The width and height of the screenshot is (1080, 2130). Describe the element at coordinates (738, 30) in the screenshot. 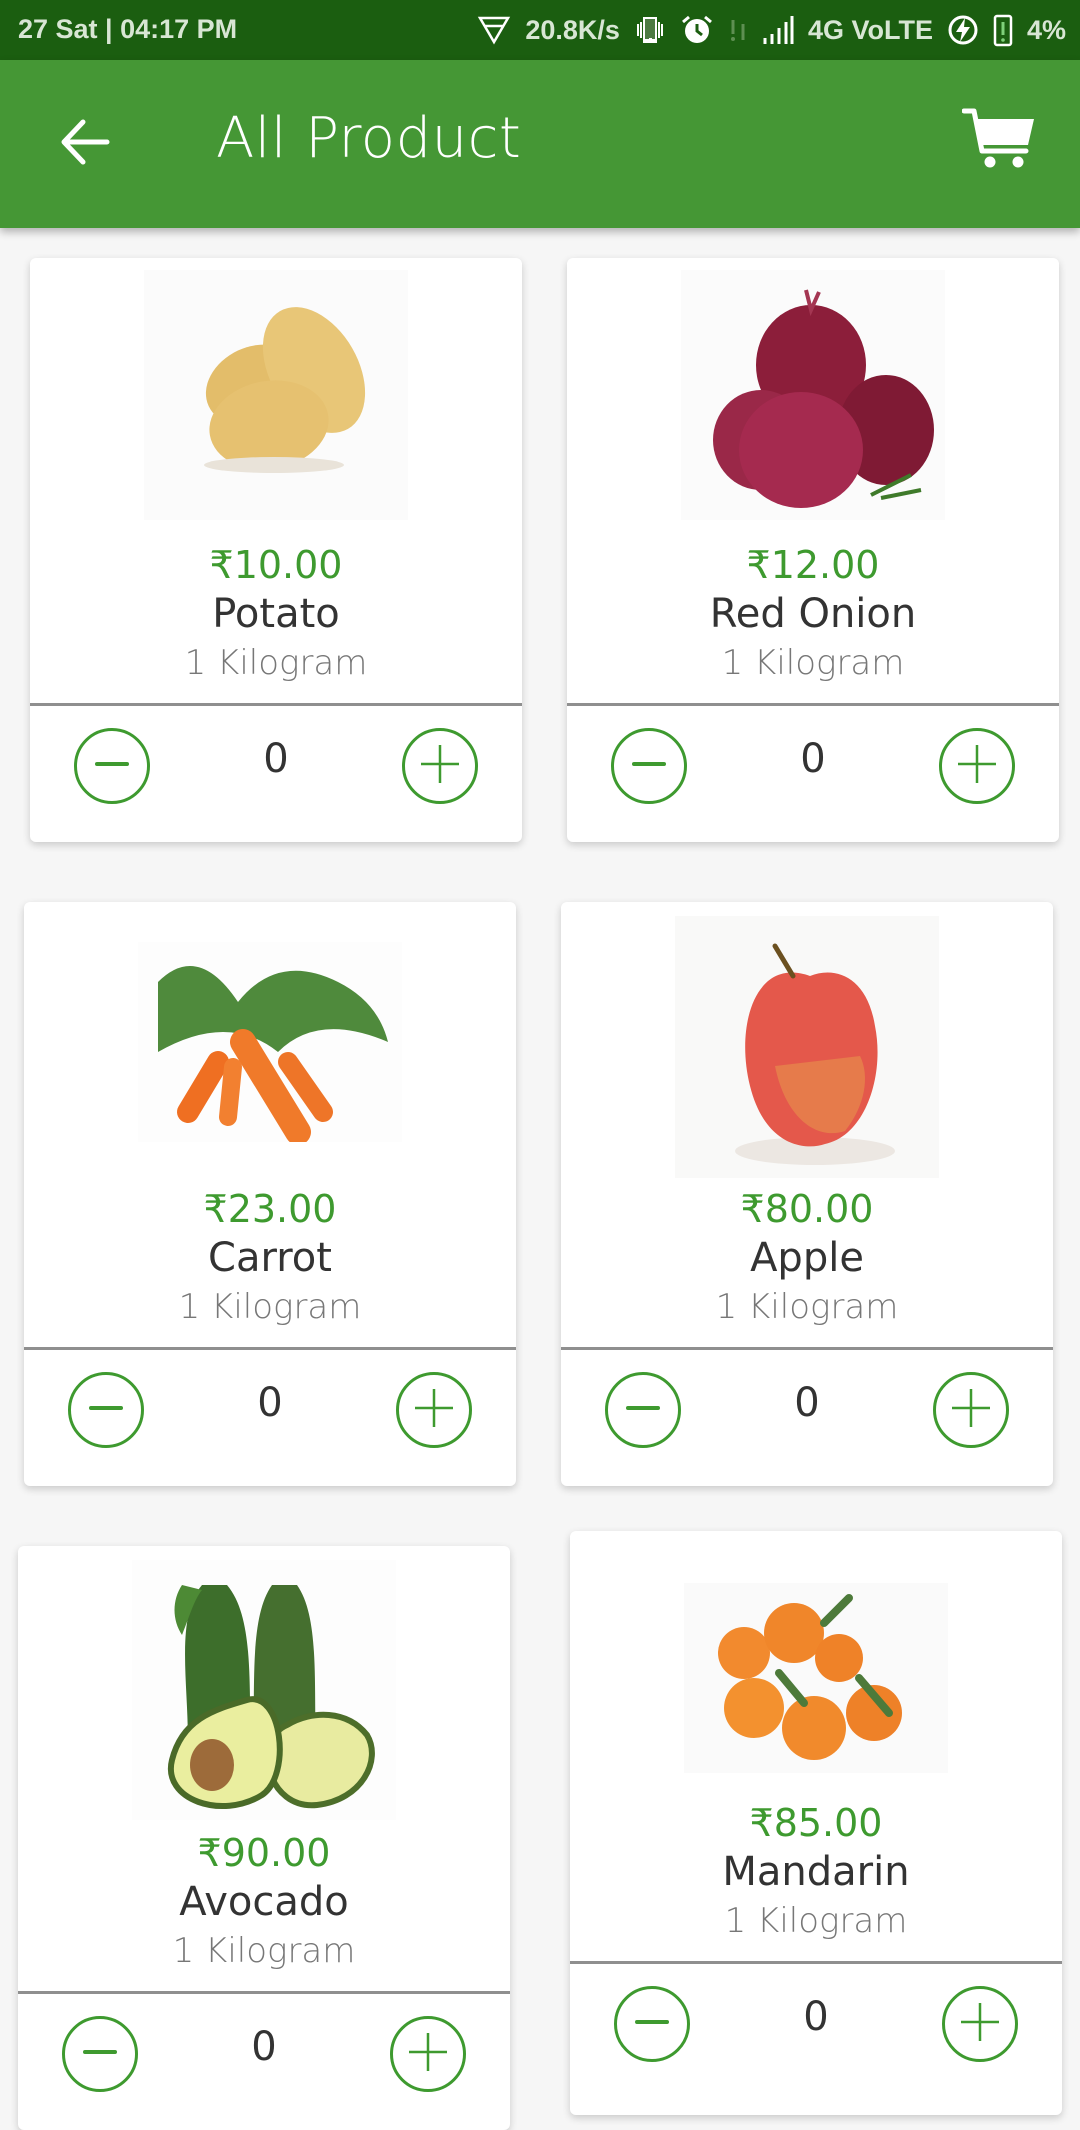

I see `no-sim-icon` at that location.